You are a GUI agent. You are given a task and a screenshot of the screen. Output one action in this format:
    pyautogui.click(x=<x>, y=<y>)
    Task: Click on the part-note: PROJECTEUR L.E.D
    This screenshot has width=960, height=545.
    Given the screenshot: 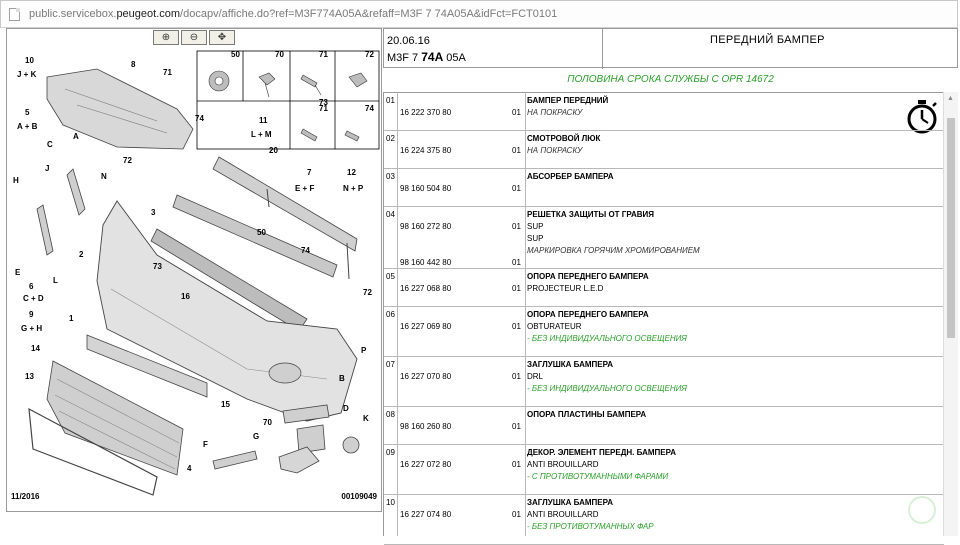 What is the action you would take?
    pyautogui.click(x=565, y=288)
    